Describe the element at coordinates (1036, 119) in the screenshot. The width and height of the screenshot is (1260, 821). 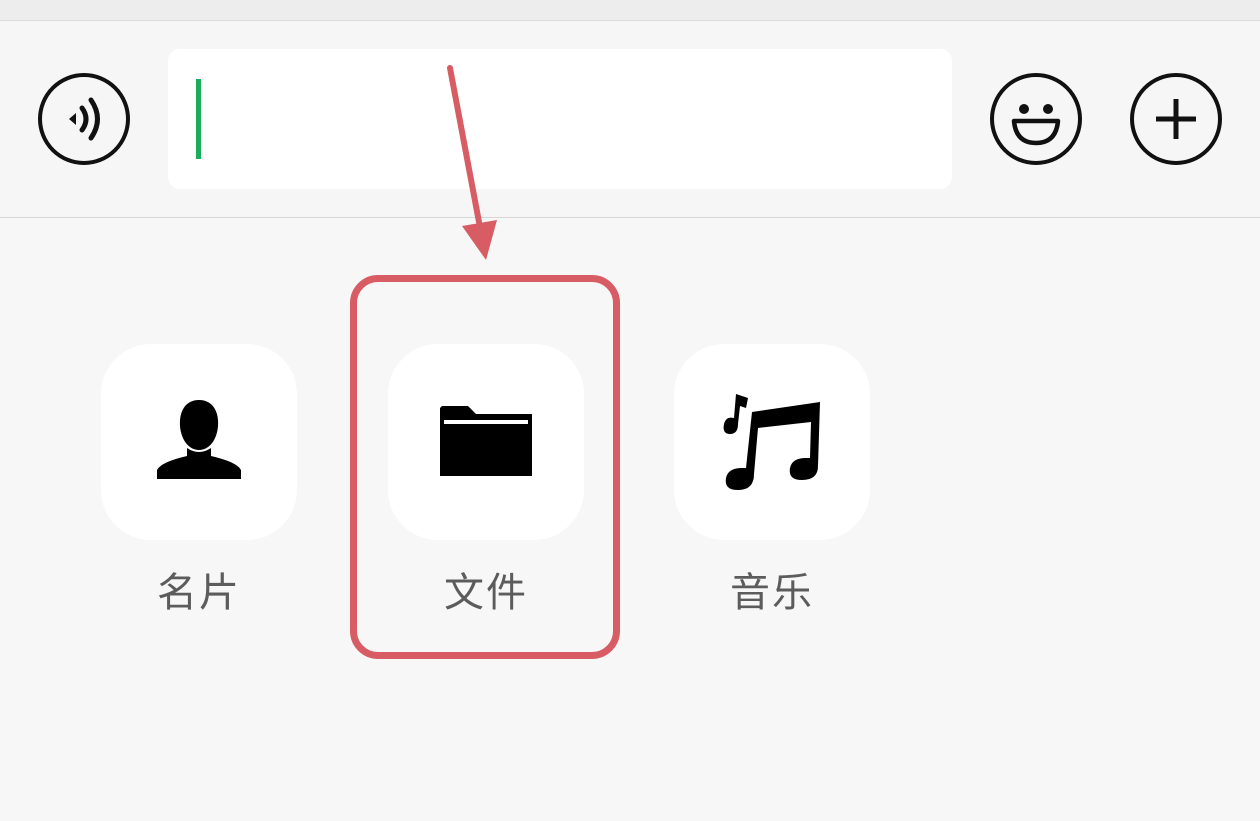
I see `emoji-button` at that location.